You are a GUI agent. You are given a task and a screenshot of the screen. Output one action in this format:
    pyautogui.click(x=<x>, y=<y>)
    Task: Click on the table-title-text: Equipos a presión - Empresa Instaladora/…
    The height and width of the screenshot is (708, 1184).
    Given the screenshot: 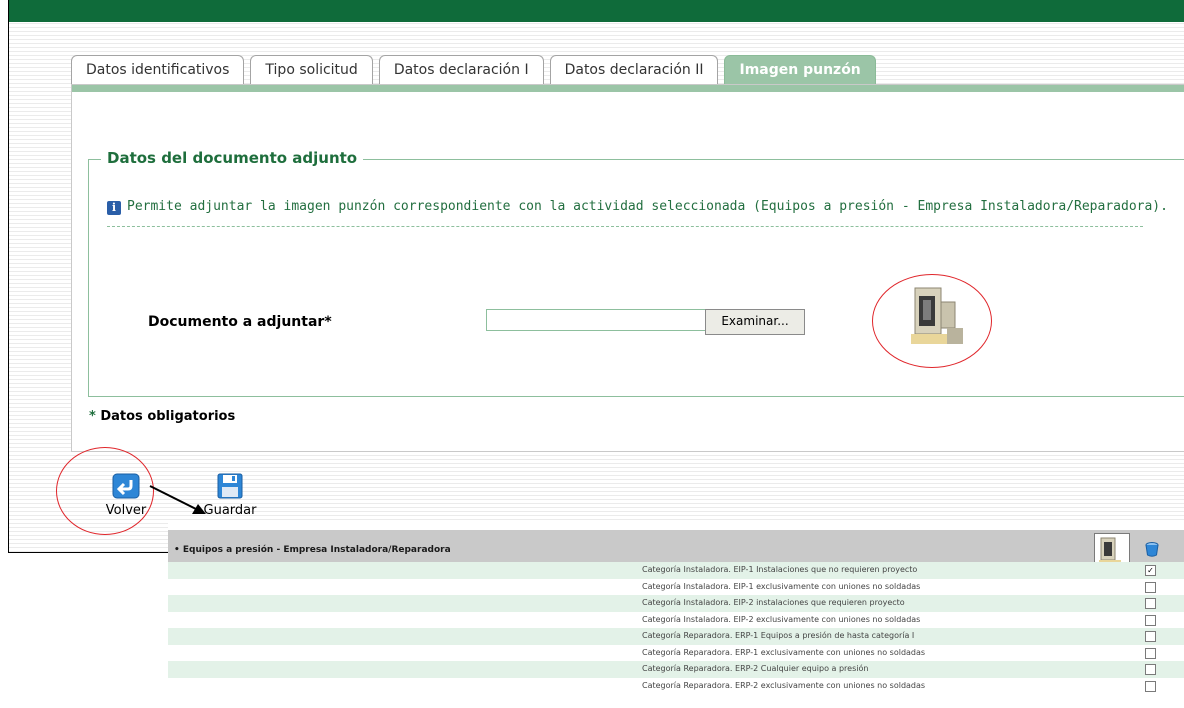 What is the action you would take?
    pyautogui.click(x=316, y=550)
    